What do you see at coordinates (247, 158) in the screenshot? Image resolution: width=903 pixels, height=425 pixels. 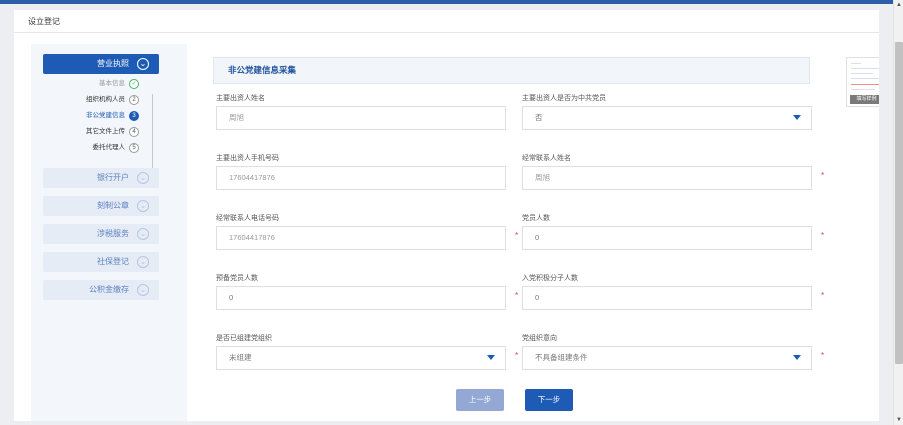 I see `field-label-investor-phone: 主要出资人手机号码` at bounding box center [247, 158].